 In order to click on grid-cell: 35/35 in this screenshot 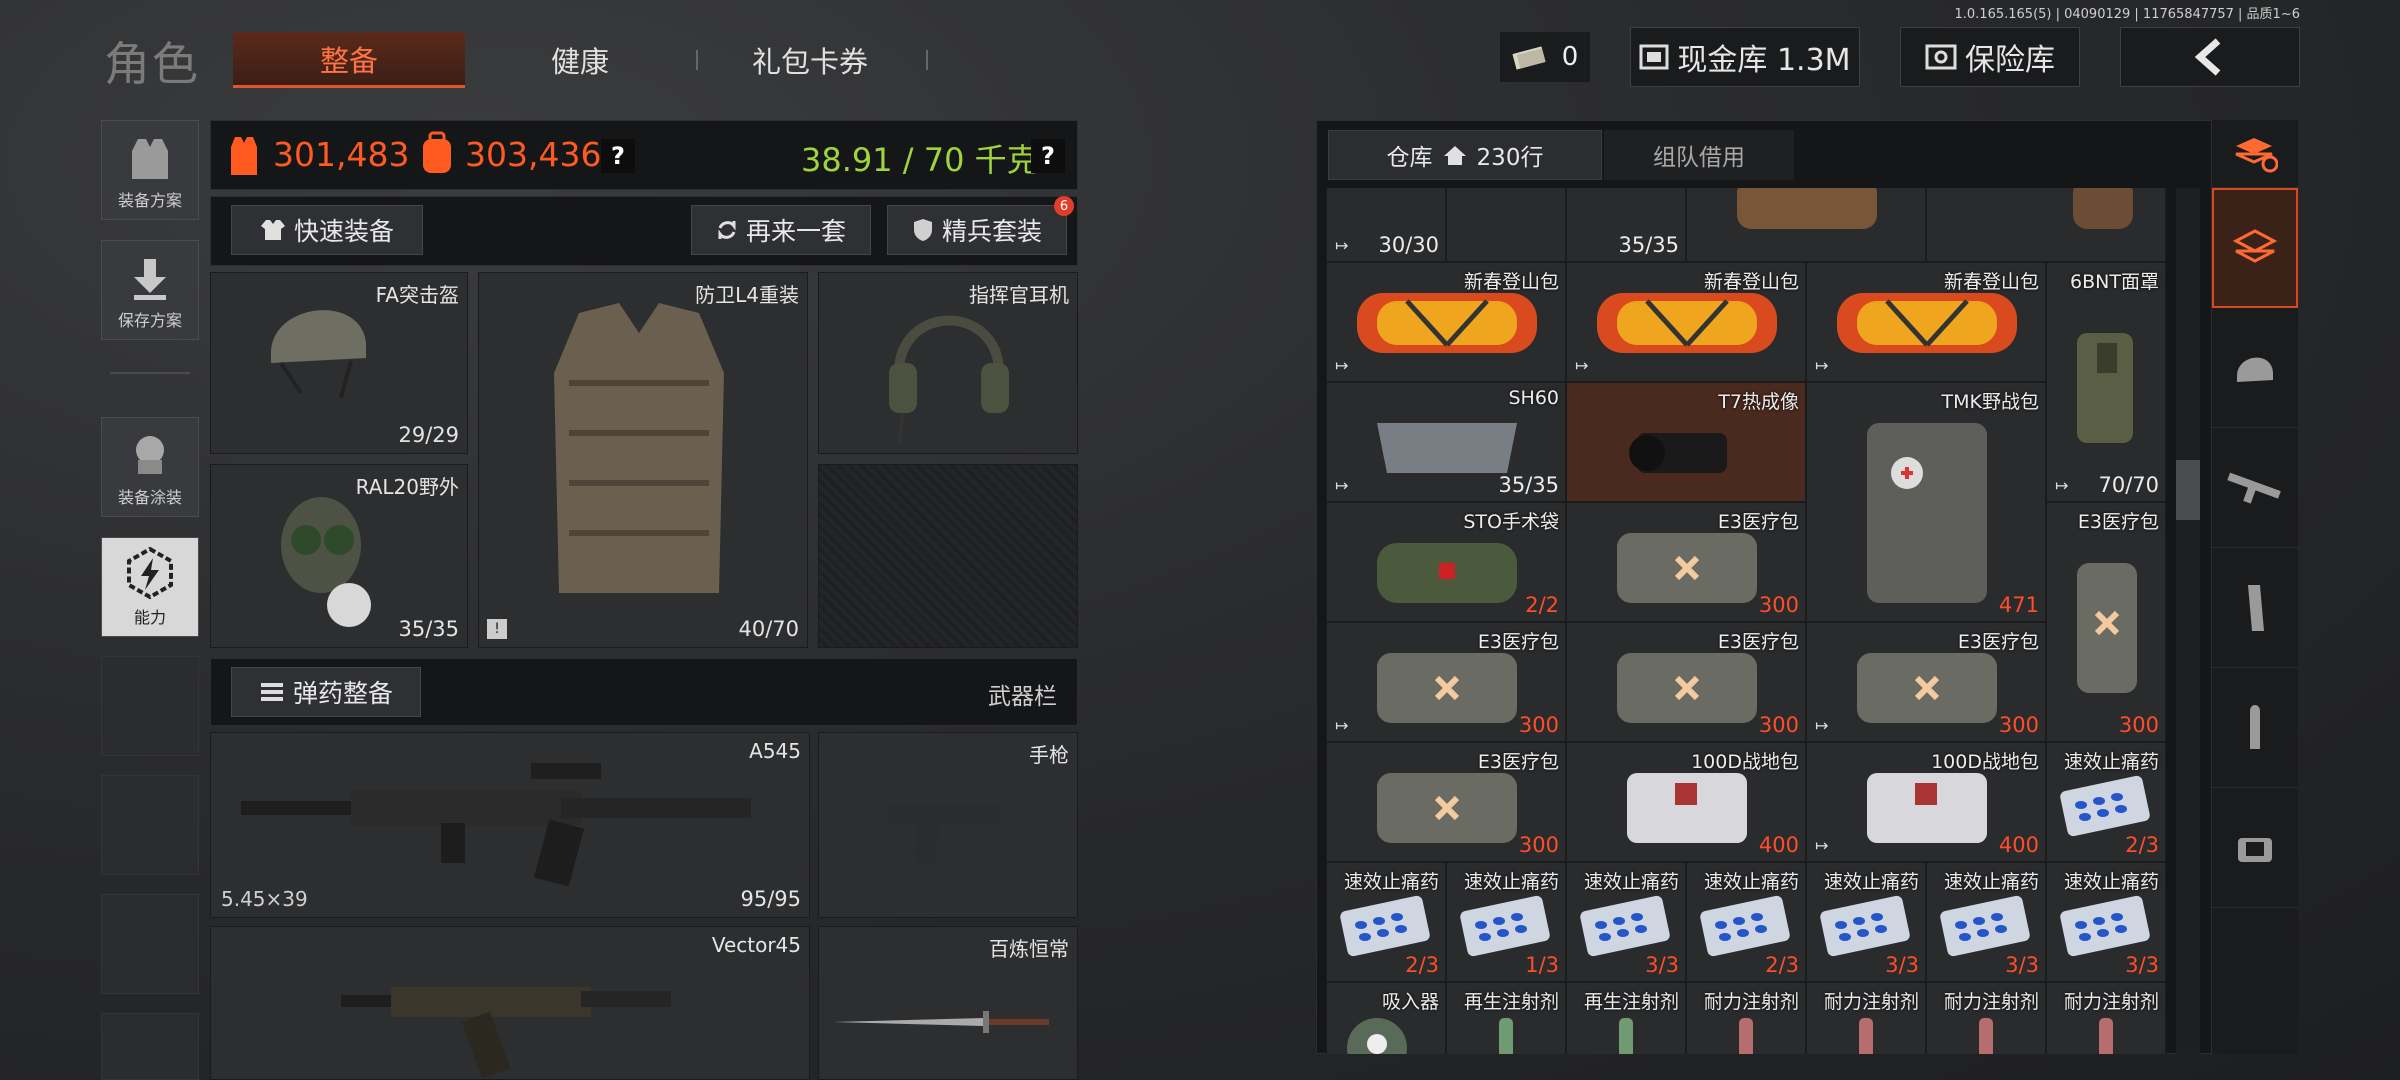, I will do `click(1626, 225)`.